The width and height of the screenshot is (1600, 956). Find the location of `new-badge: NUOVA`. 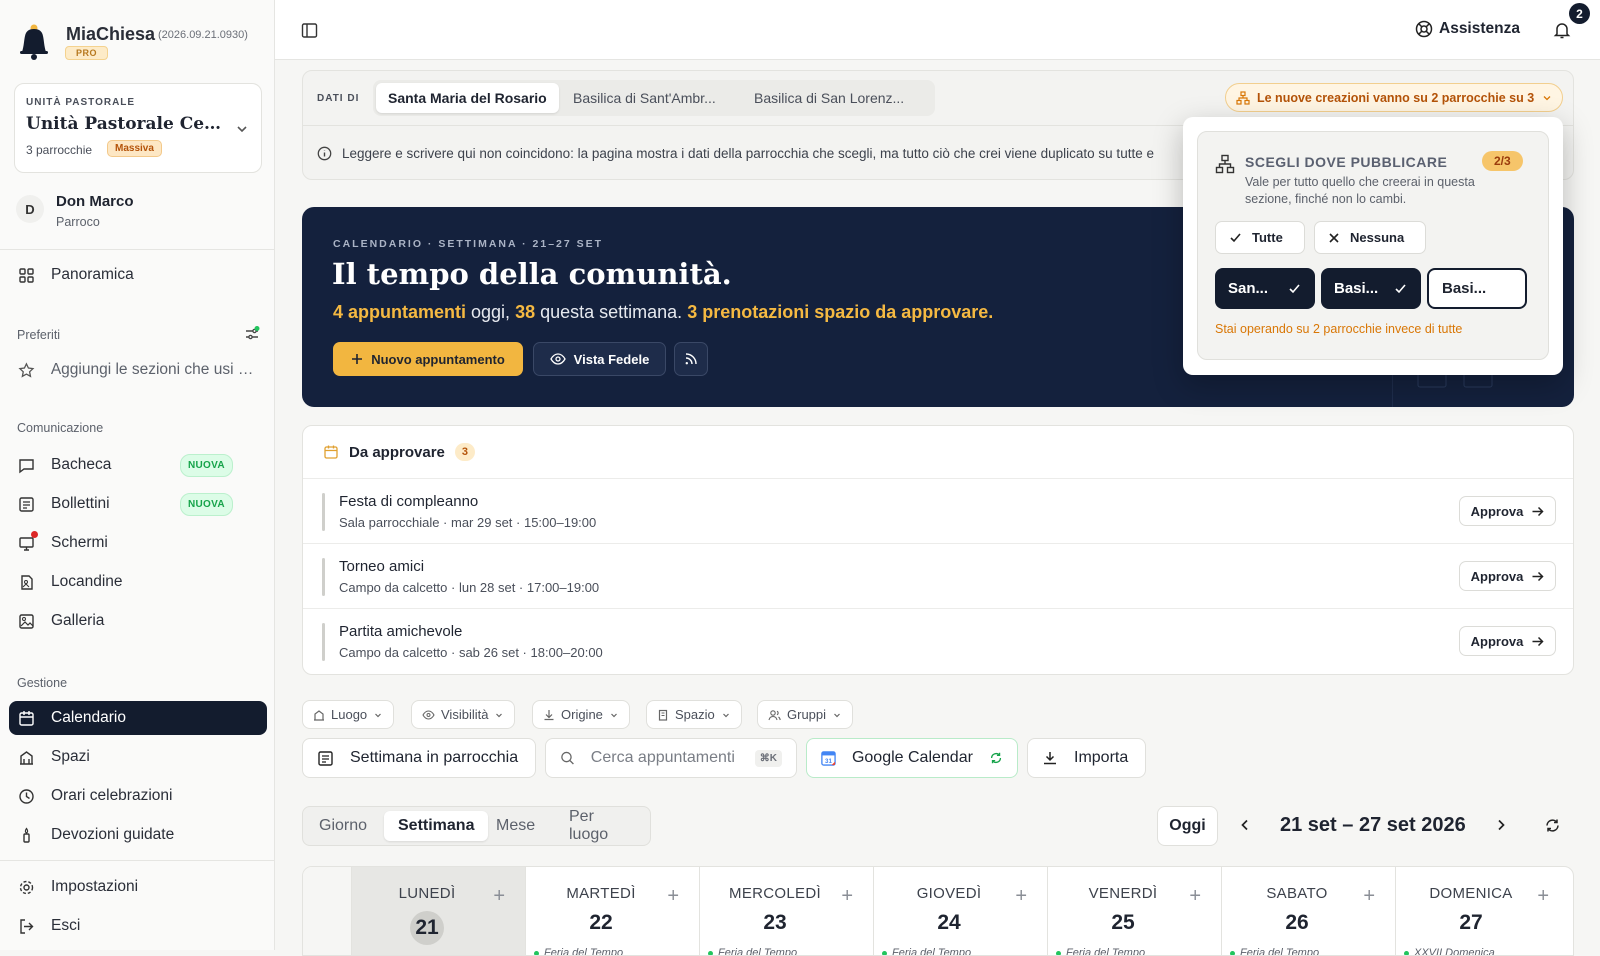

new-badge: NUOVA is located at coordinates (206, 504).